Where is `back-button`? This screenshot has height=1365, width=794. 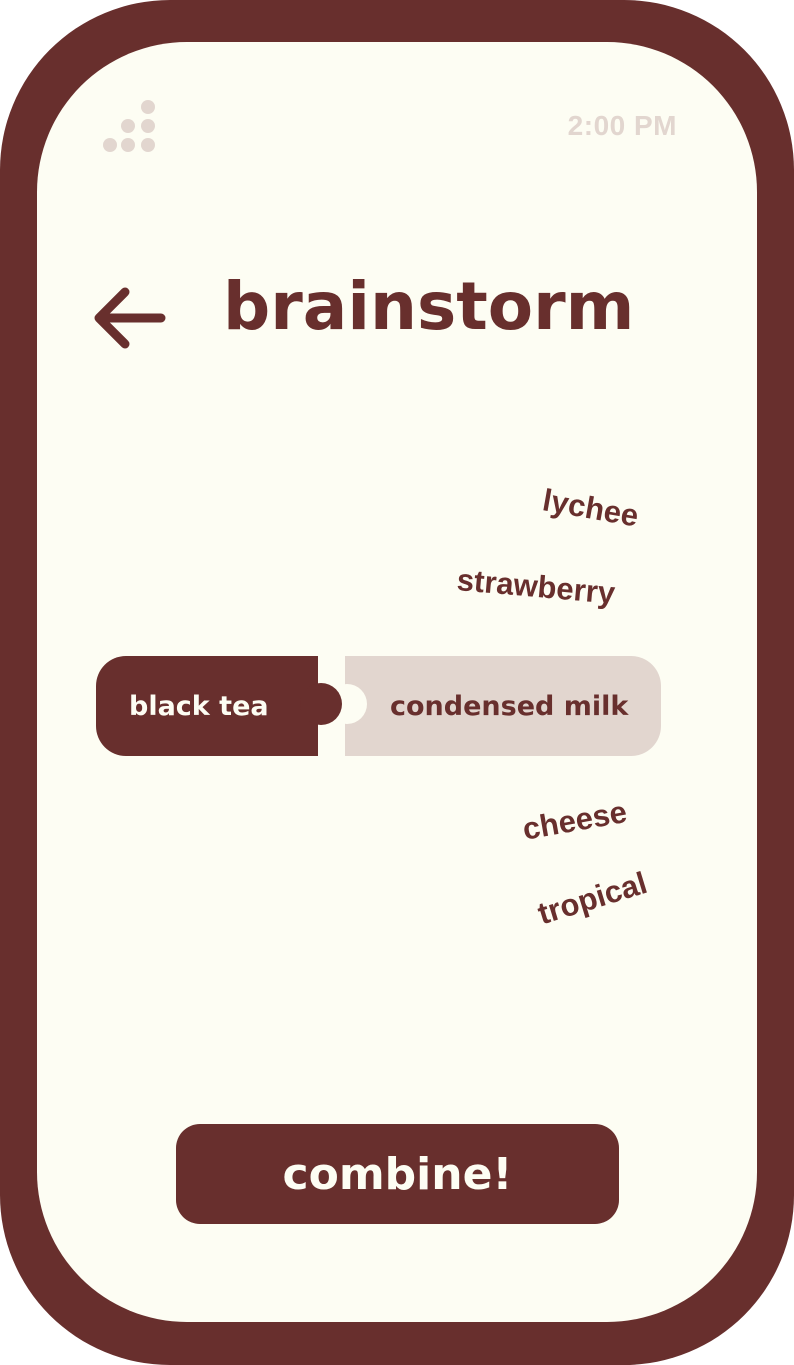 back-button is located at coordinates (129, 318).